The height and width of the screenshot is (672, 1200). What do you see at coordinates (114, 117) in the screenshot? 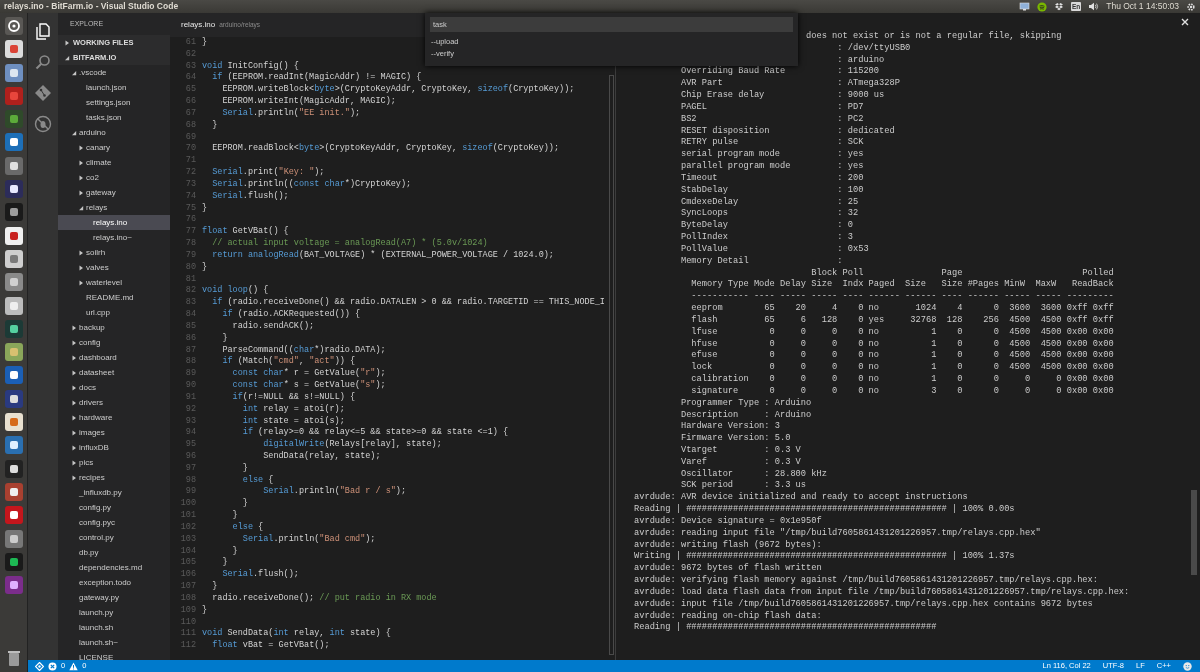
I see `file-item: tasks.json` at bounding box center [114, 117].